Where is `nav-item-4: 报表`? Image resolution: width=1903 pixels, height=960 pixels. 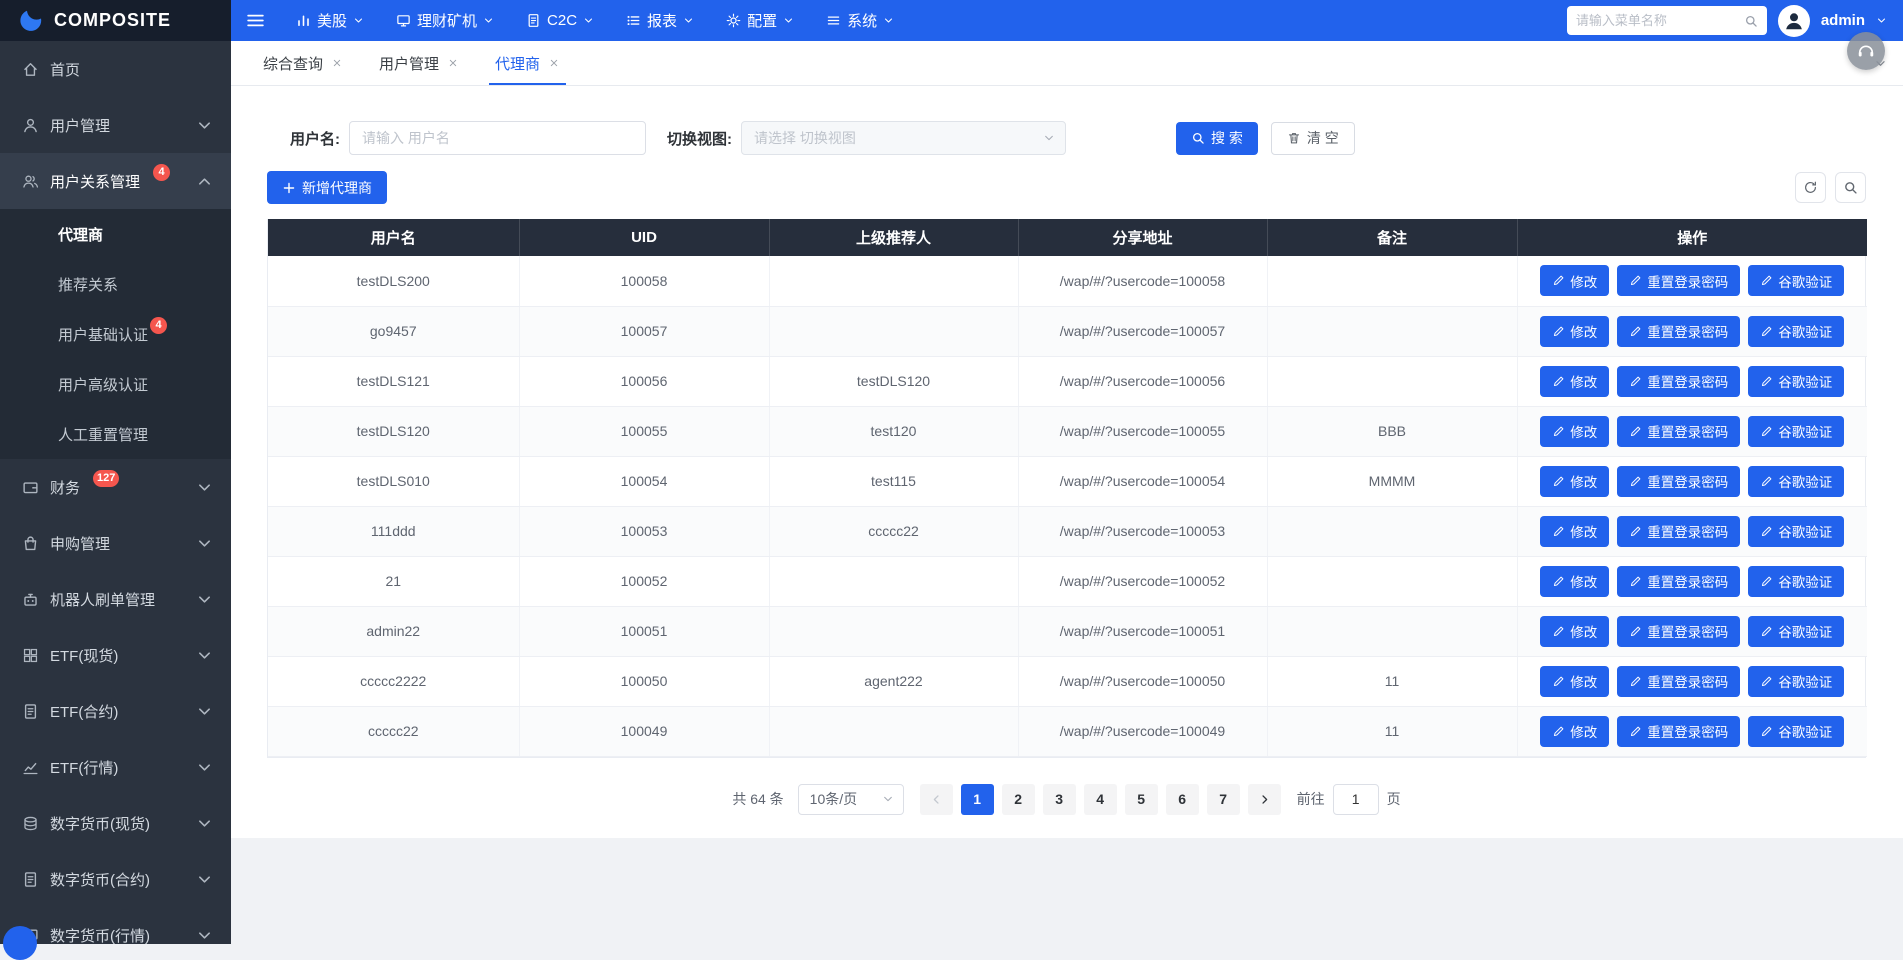 nav-item-4: 报表 is located at coordinates (660, 20).